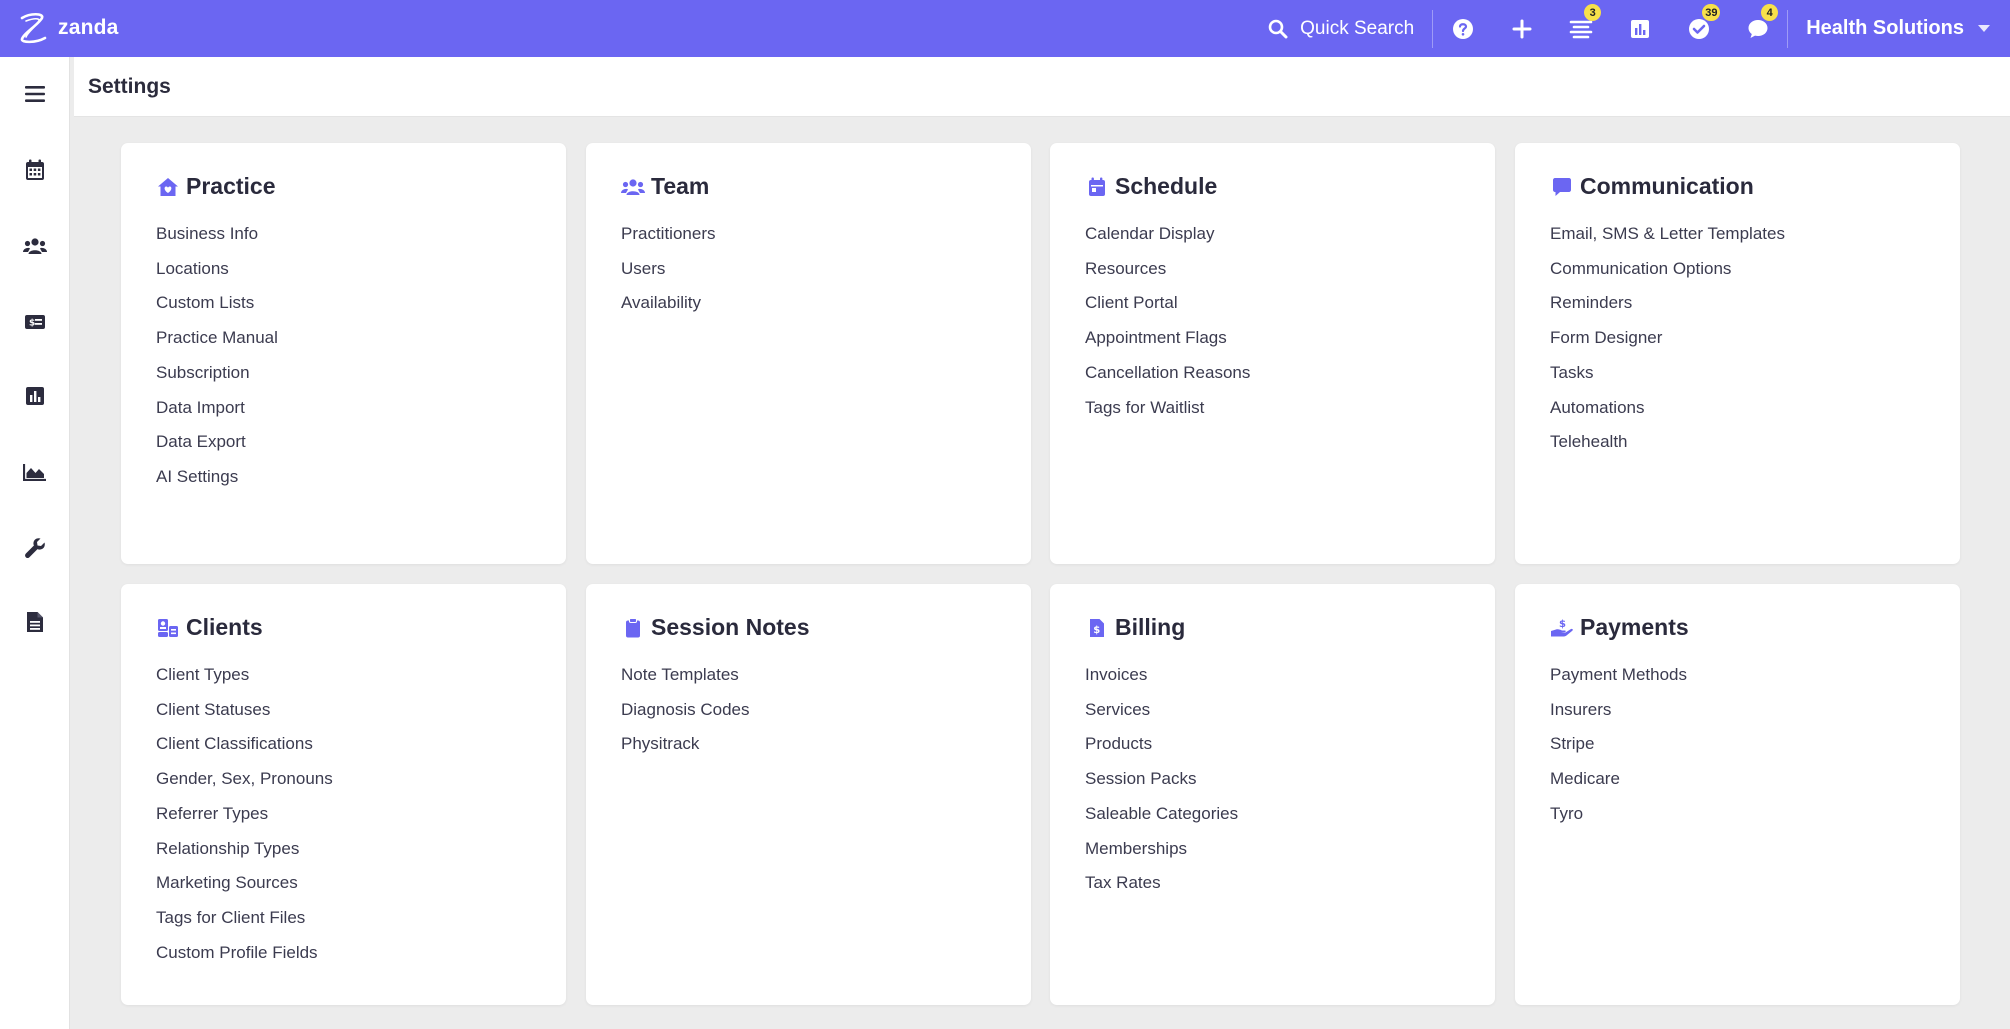 The height and width of the screenshot is (1029, 2010). I want to click on settings-link-saleable-categories: Saleable Categories, so click(1161, 814).